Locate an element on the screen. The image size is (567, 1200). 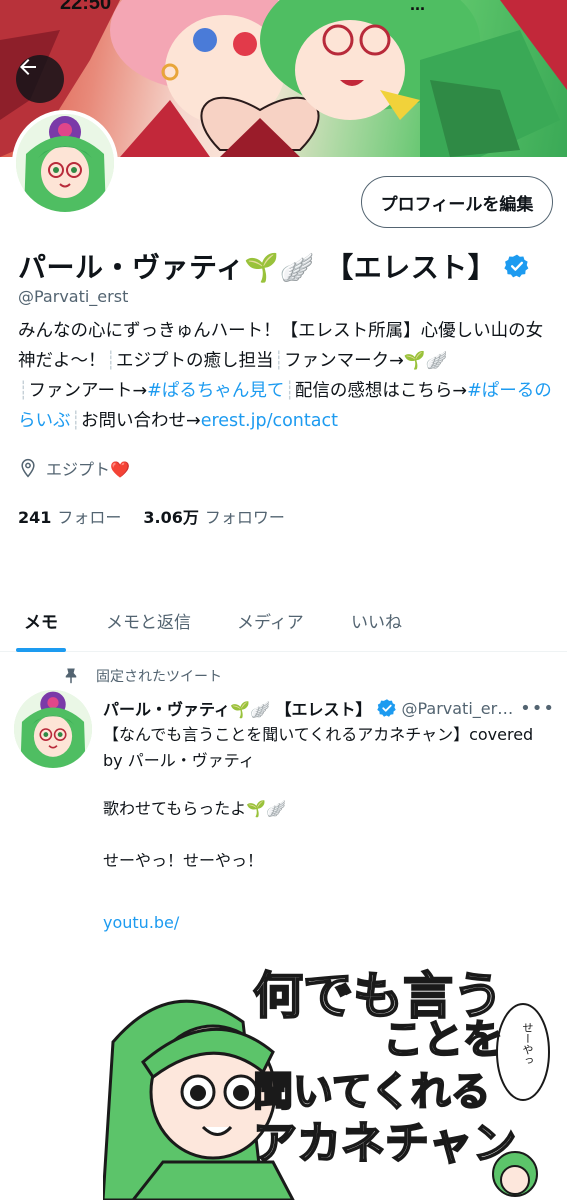
display-name-row: パール・ヴァティ🌱🪽 【エレスト】 is located at coordinates (274, 266).